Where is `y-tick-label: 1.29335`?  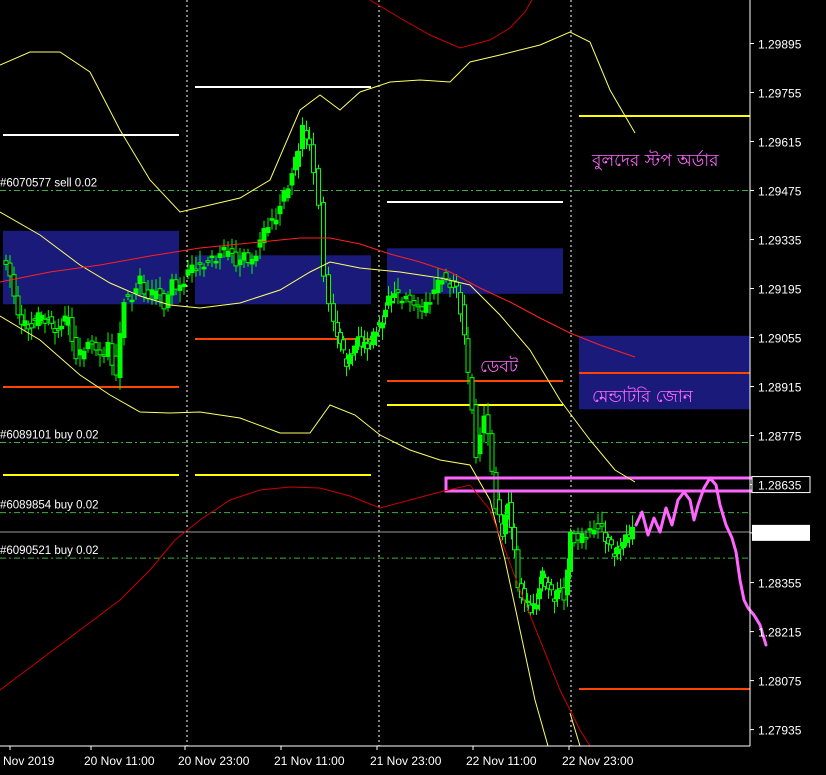
y-tick-label: 1.29335 is located at coordinates (780, 241).